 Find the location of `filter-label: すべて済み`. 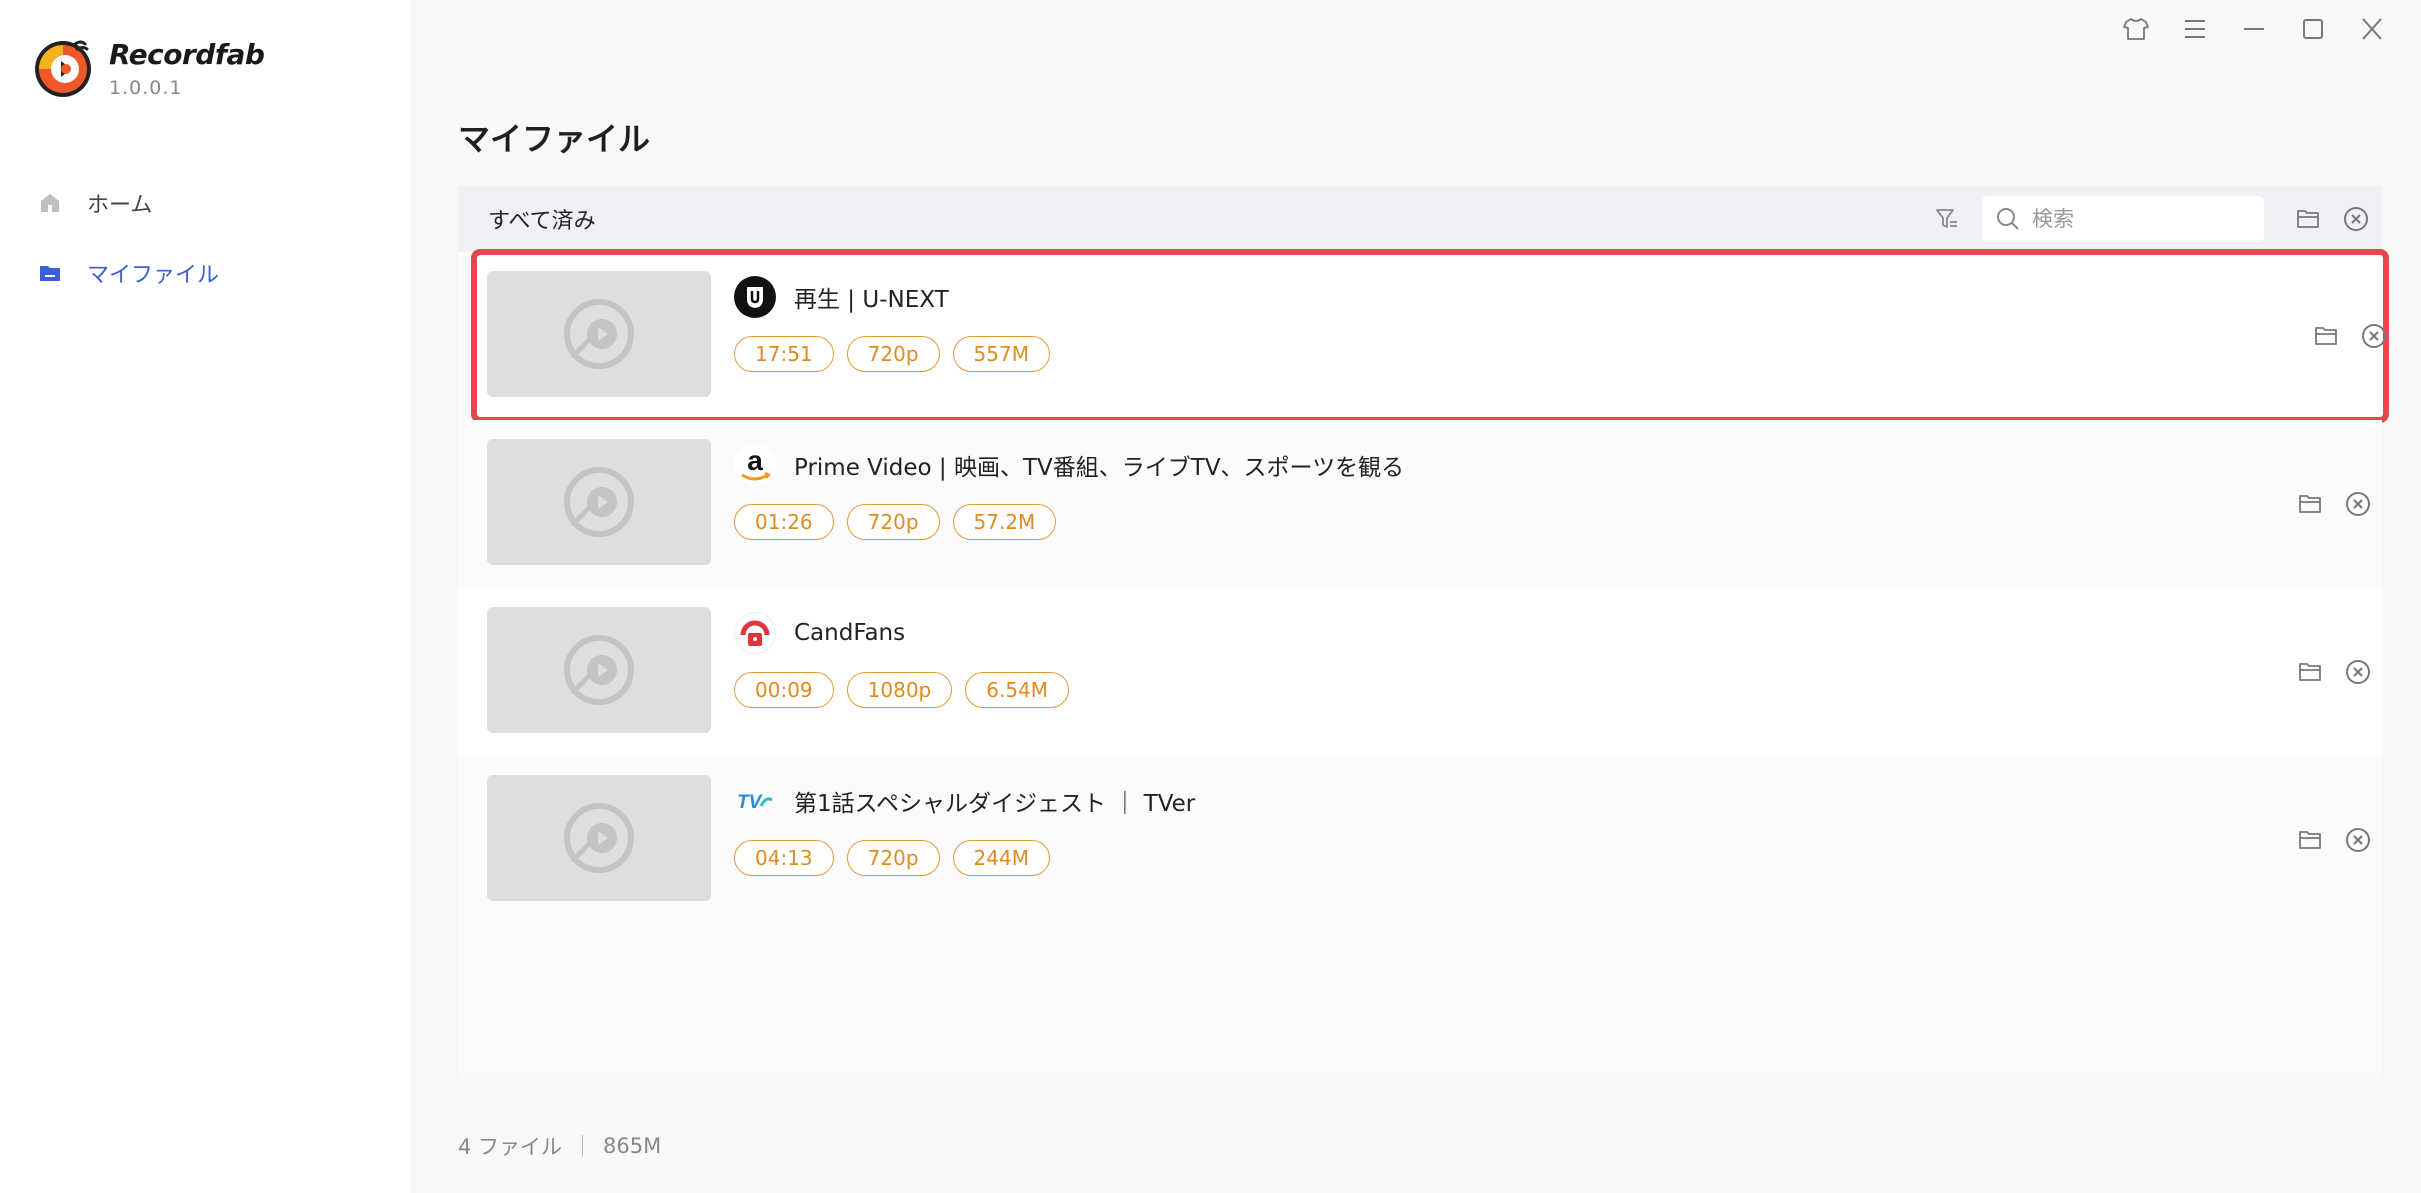

filter-label: すべて済み is located at coordinates (542, 219).